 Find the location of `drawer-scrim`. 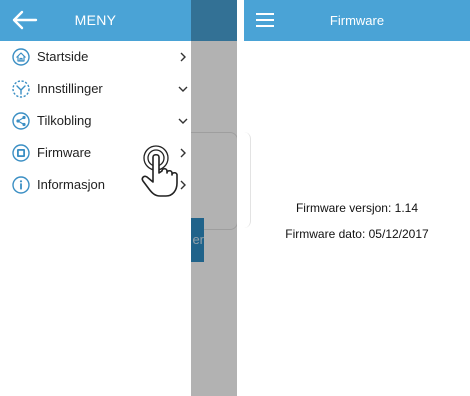

drawer-scrim is located at coordinates (214, 198).